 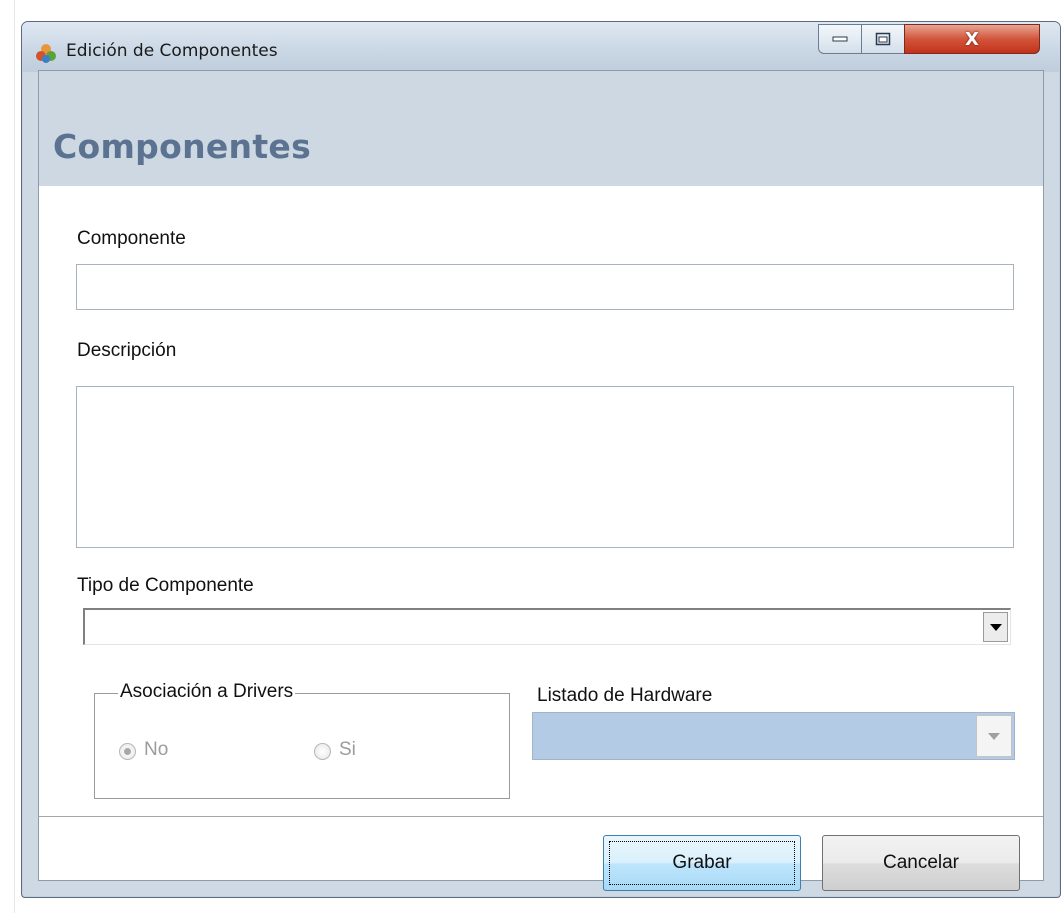 I want to click on tipo-dropdown-button, so click(x=995, y=627).